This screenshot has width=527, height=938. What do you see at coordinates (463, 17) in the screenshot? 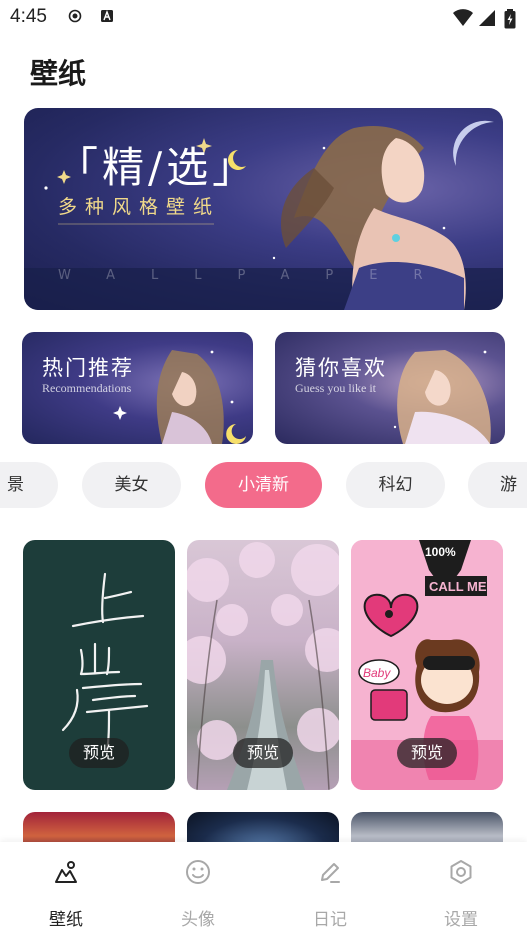
I see `wifi-icon` at bounding box center [463, 17].